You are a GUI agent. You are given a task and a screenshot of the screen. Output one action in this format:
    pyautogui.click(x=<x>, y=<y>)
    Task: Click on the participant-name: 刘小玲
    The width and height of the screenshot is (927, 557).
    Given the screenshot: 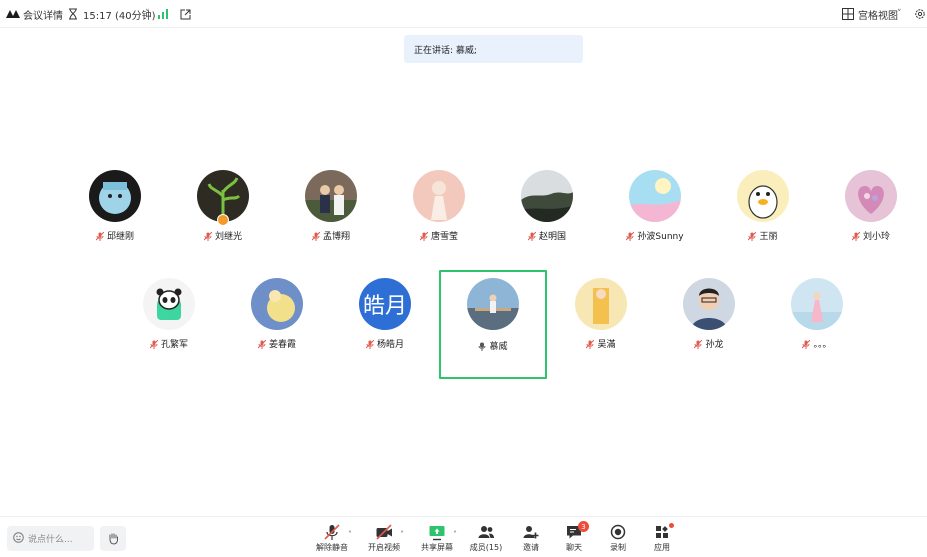 What is the action you would take?
    pyautogui.click(x=871, y=235)
    